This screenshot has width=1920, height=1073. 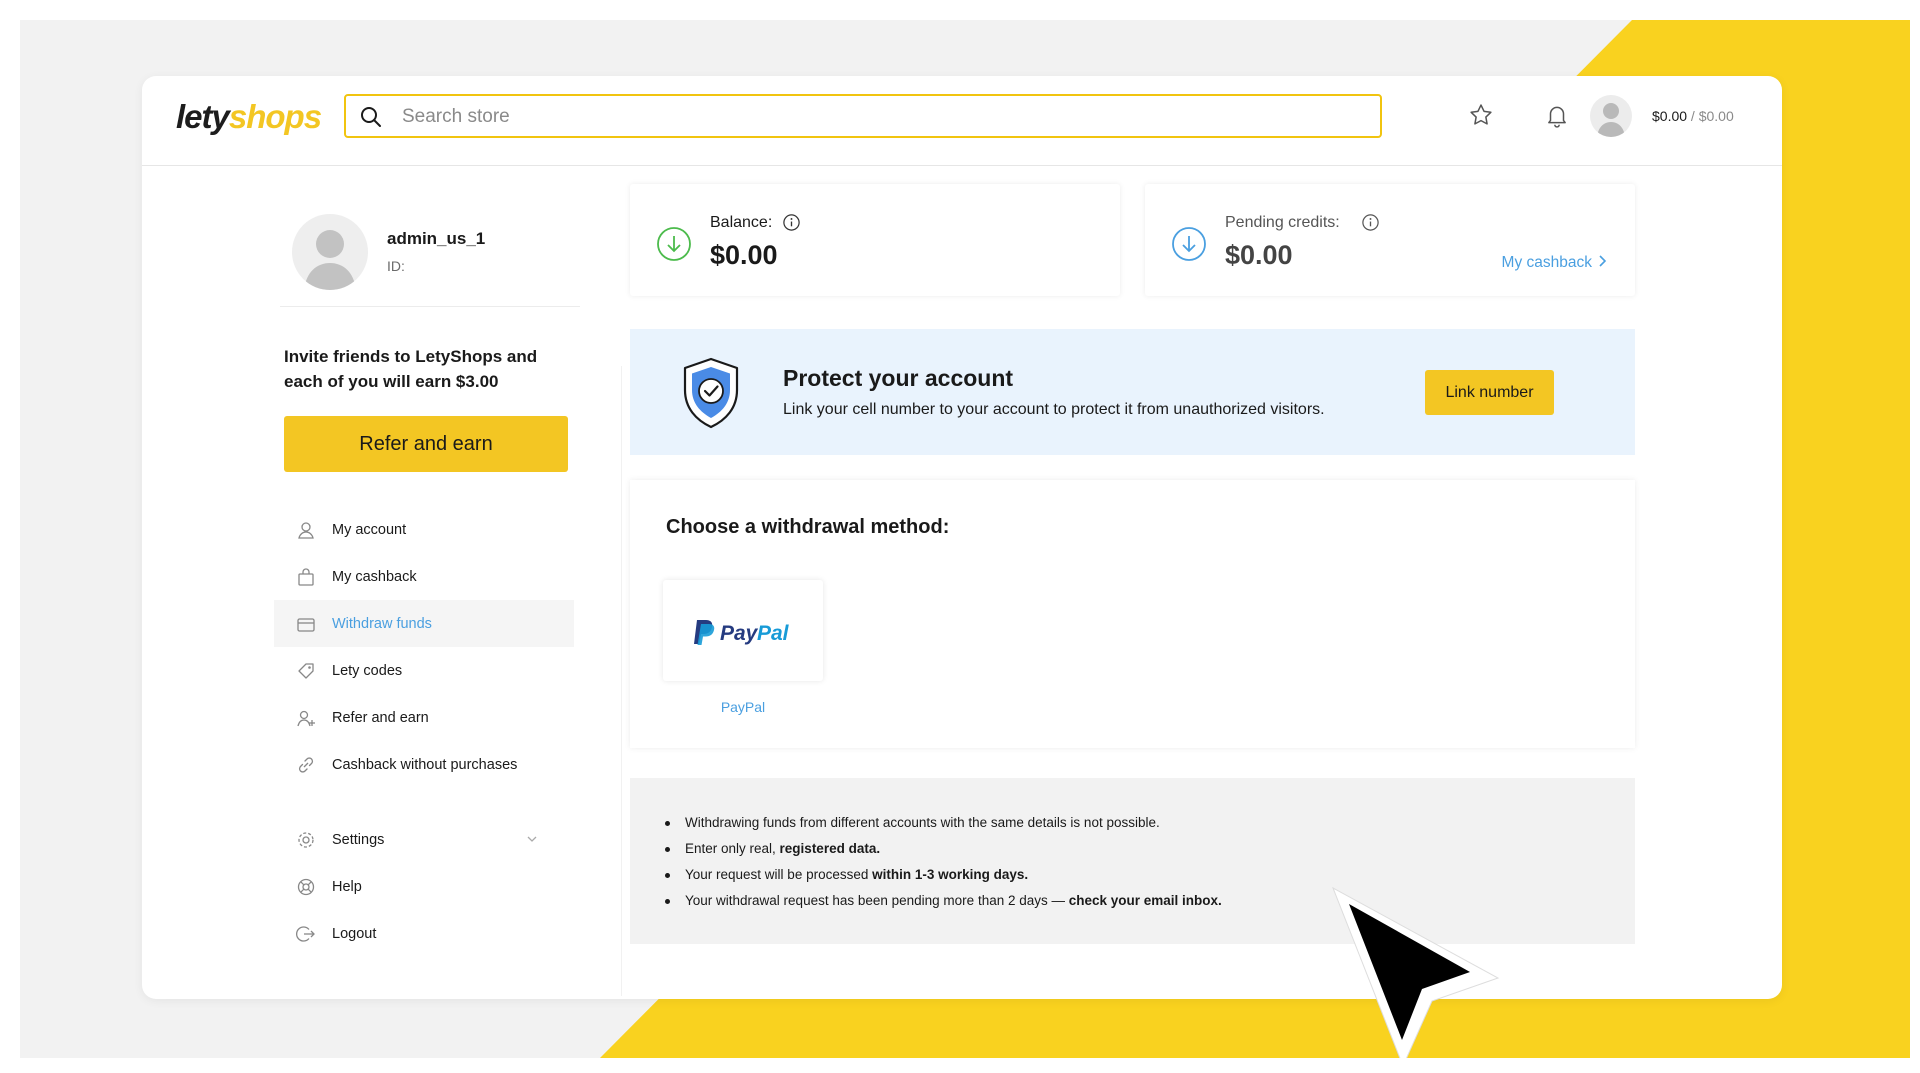 What do you see at coordinates (773, 633) in the screenshot?
I see `svg-text: Pal` at bounding box center [773, 633].